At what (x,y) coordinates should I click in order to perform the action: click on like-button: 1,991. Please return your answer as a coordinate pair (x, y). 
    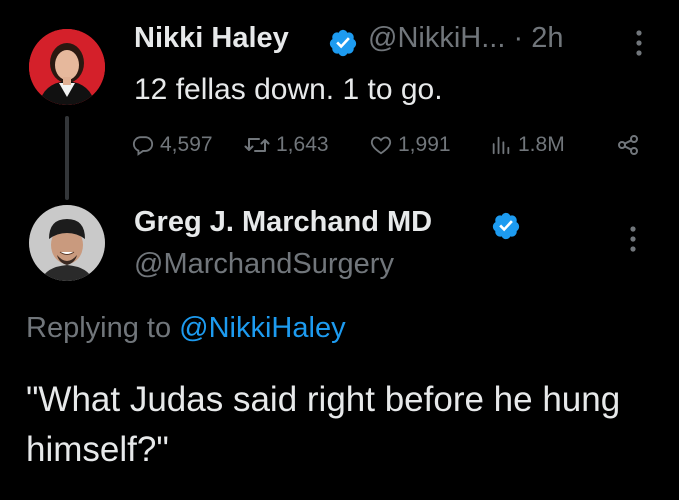
    Looking at the image, I should click on (410, 145).